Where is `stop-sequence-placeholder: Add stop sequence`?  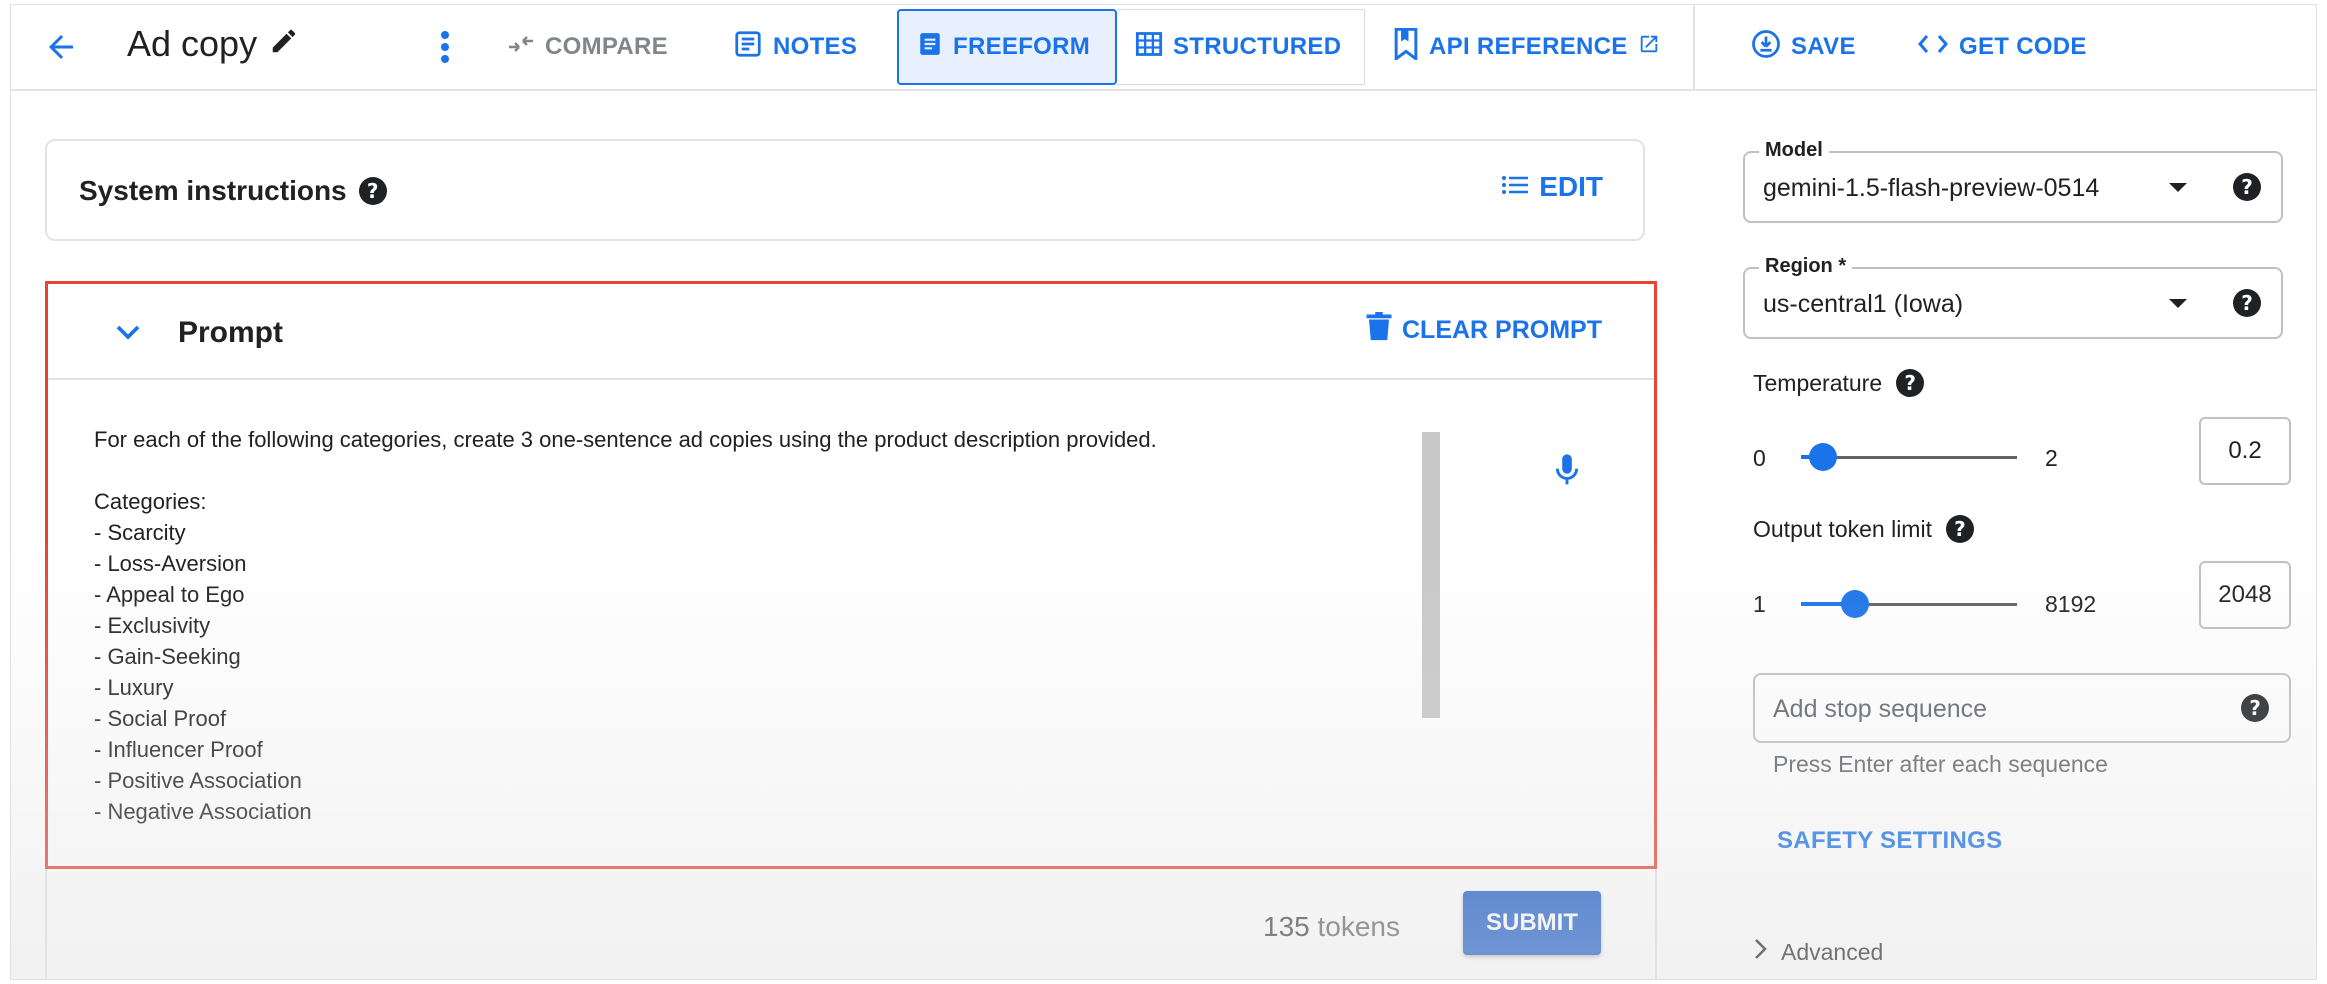 stop-sequence-placeholder: Add stop sequence is located at coordinates (1880, 709).